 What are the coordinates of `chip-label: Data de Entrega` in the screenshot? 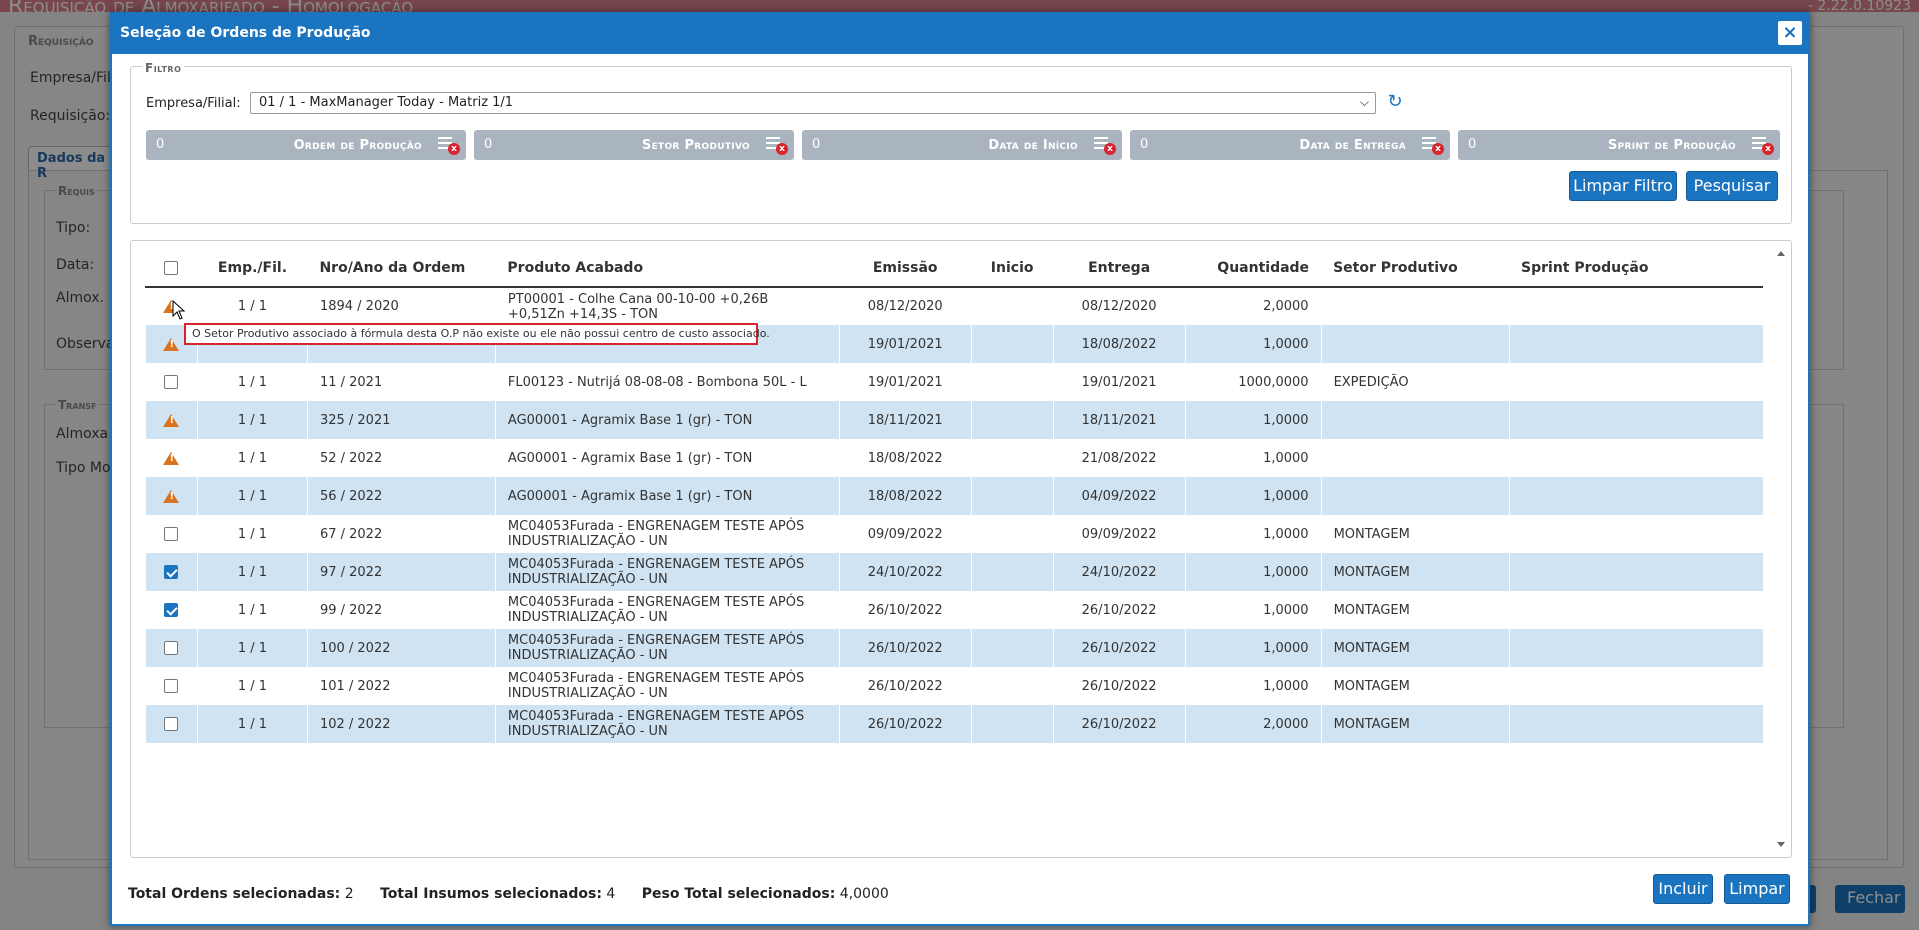 It's located at (1352, 145).